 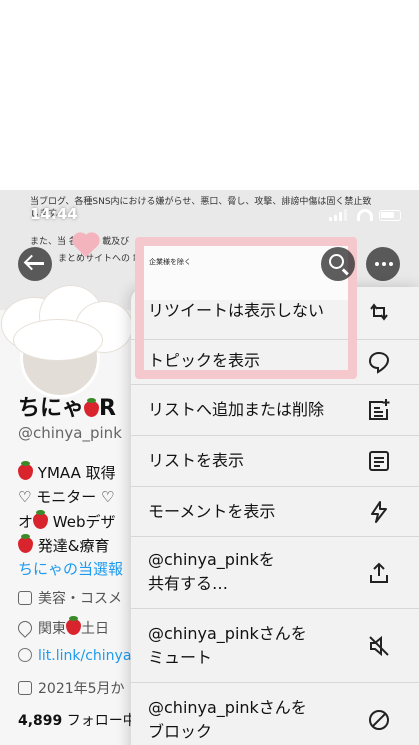 What do you see at coordinates (26, 522) in the screenshot?
I see `bio-text: オ` at bounding box center [26, 522].